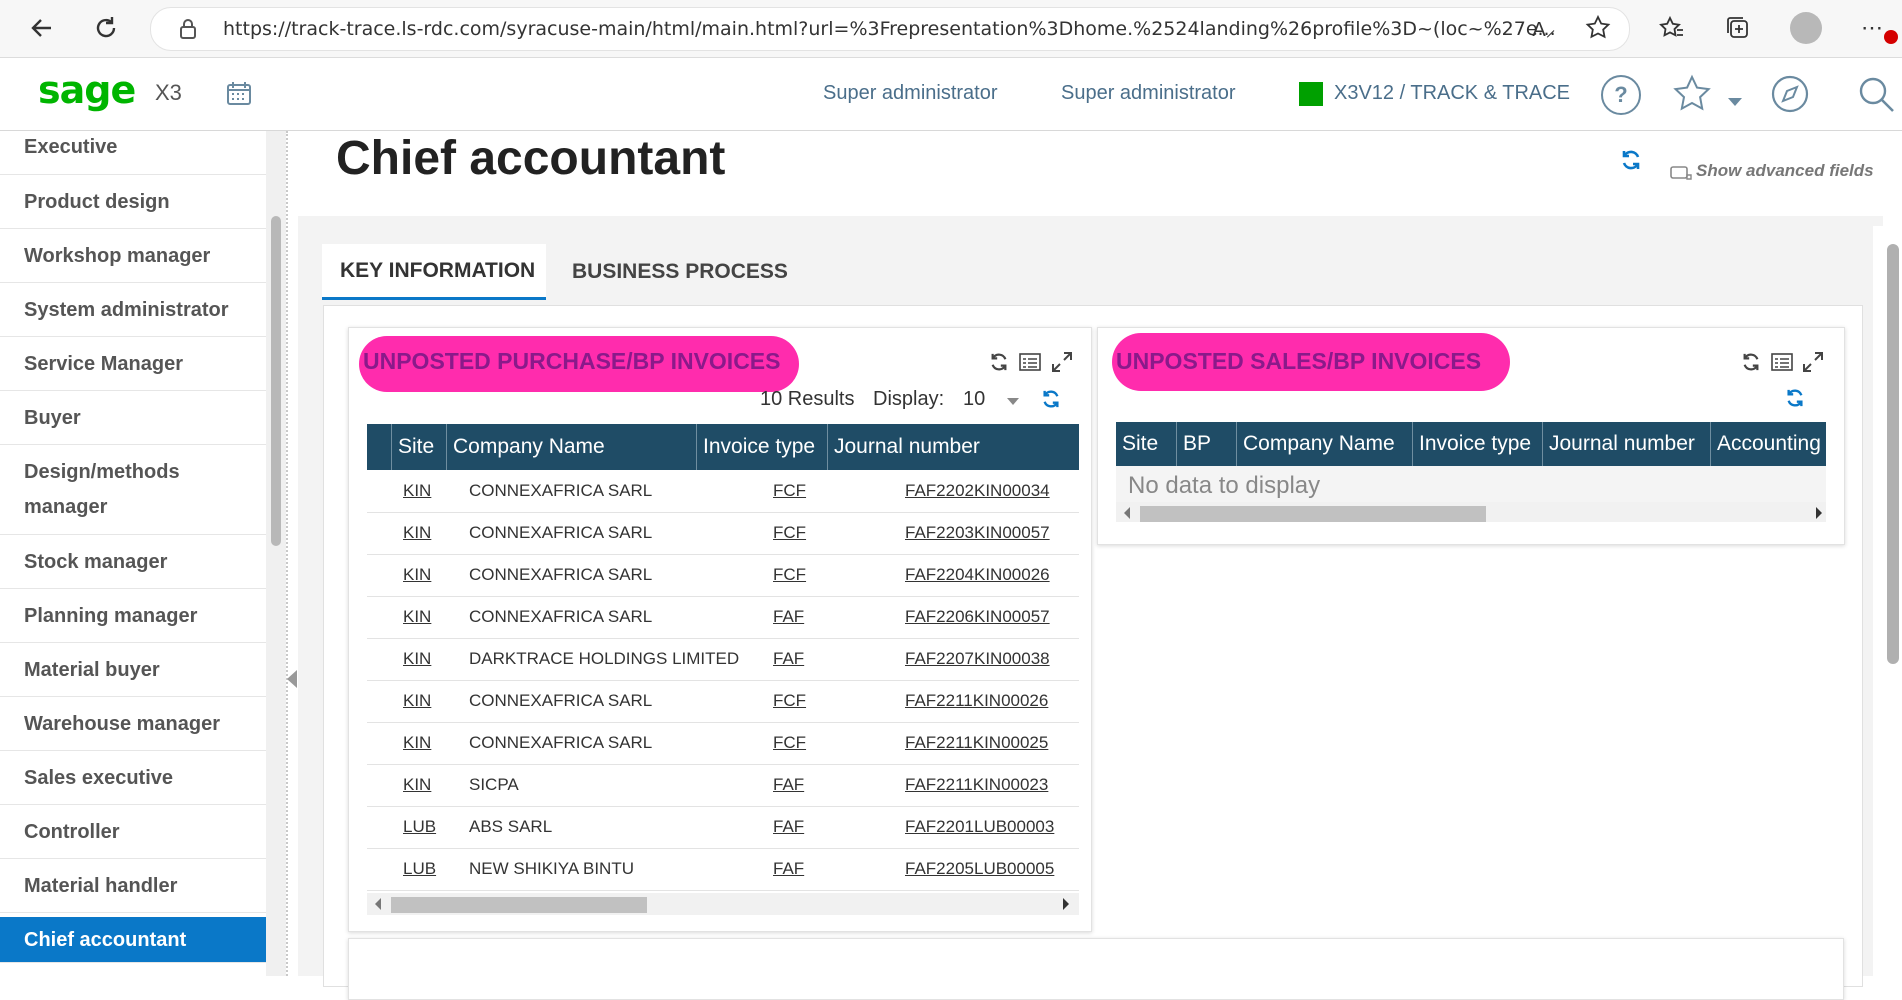 The width and height of the screenshot is (1902, 1000). Describe the element at coordinates (1631, 162) in the screenshot. I see `refresh-page-icon` at that location.